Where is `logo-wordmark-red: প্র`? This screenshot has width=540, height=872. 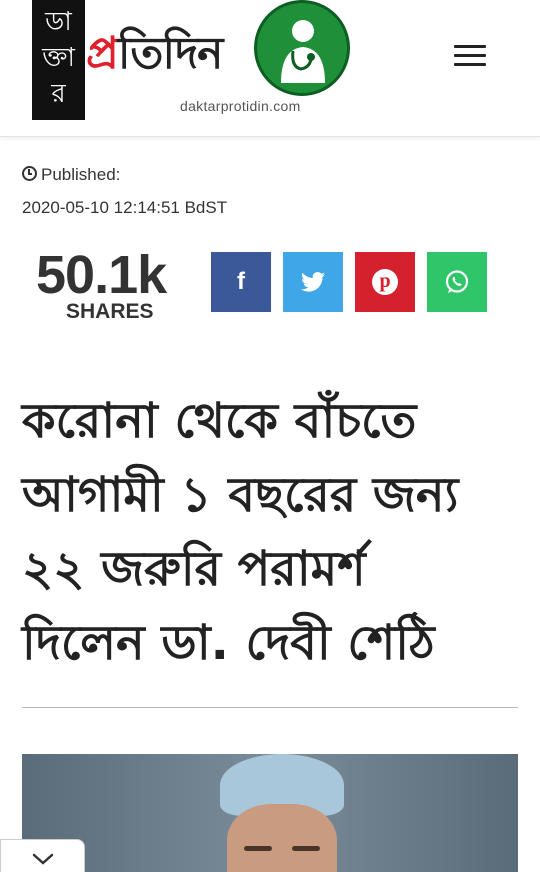
logo-wordmark-red: প্র is located at coordinates (102, 53).